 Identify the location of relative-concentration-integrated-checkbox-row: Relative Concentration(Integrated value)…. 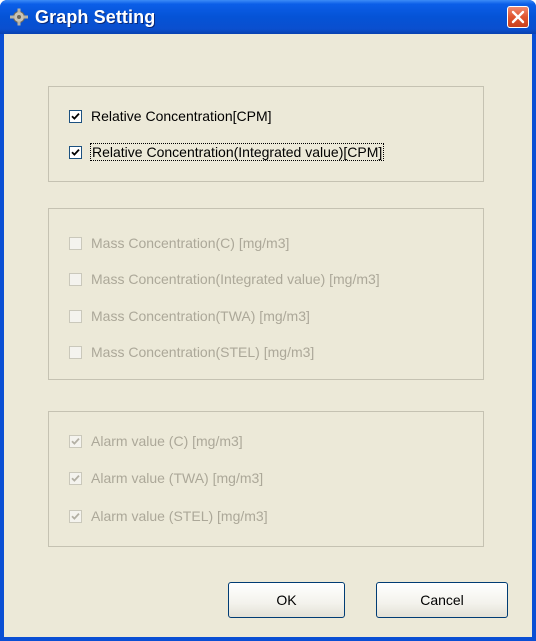
(227, 152).